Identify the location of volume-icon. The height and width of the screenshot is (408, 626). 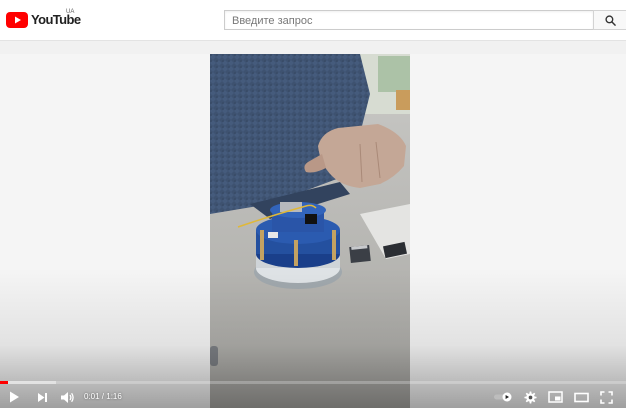
(67, 397).